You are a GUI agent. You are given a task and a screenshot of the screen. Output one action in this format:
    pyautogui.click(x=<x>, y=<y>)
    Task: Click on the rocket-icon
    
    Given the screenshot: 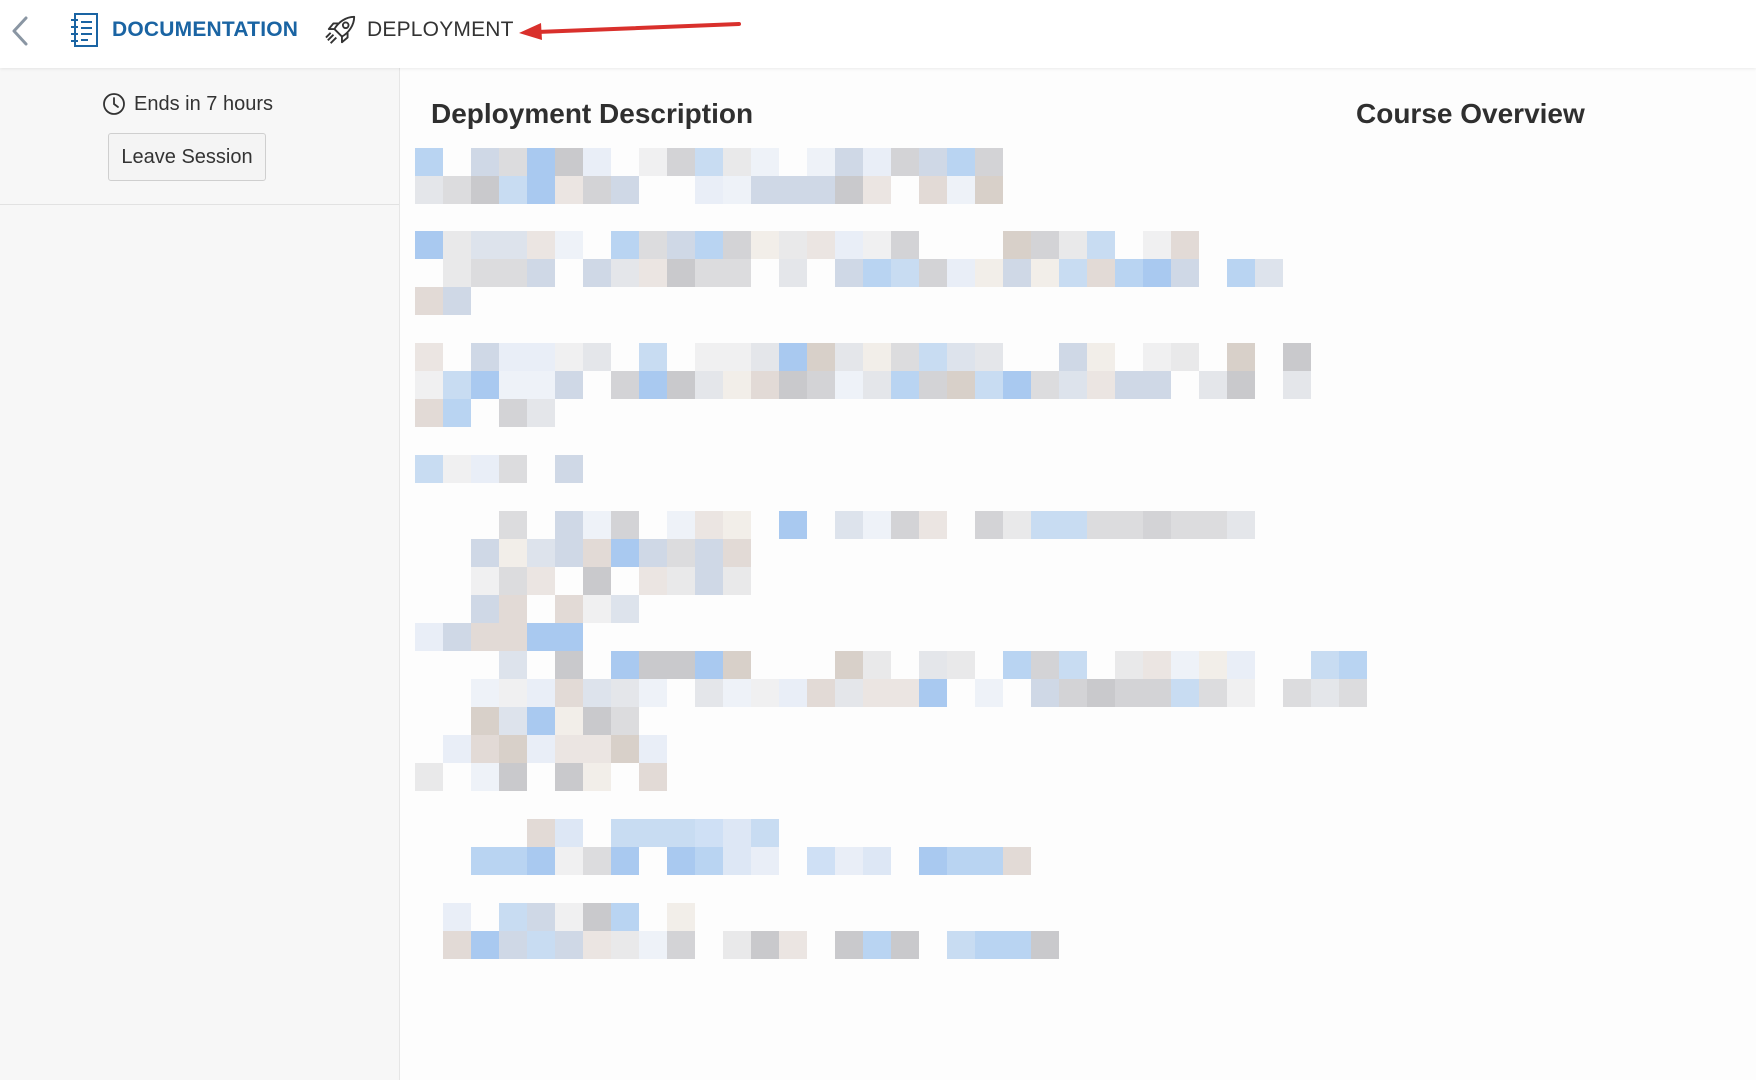 What is the action you would take?
    pyautogui.click(x=341, y=30)
    